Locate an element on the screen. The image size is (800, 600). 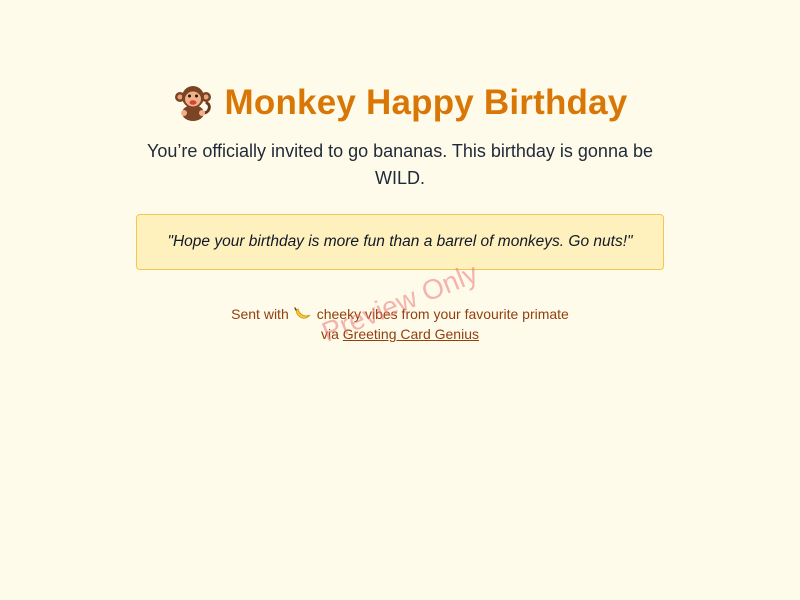
monkey-icon is located at coordinates (193, 103).